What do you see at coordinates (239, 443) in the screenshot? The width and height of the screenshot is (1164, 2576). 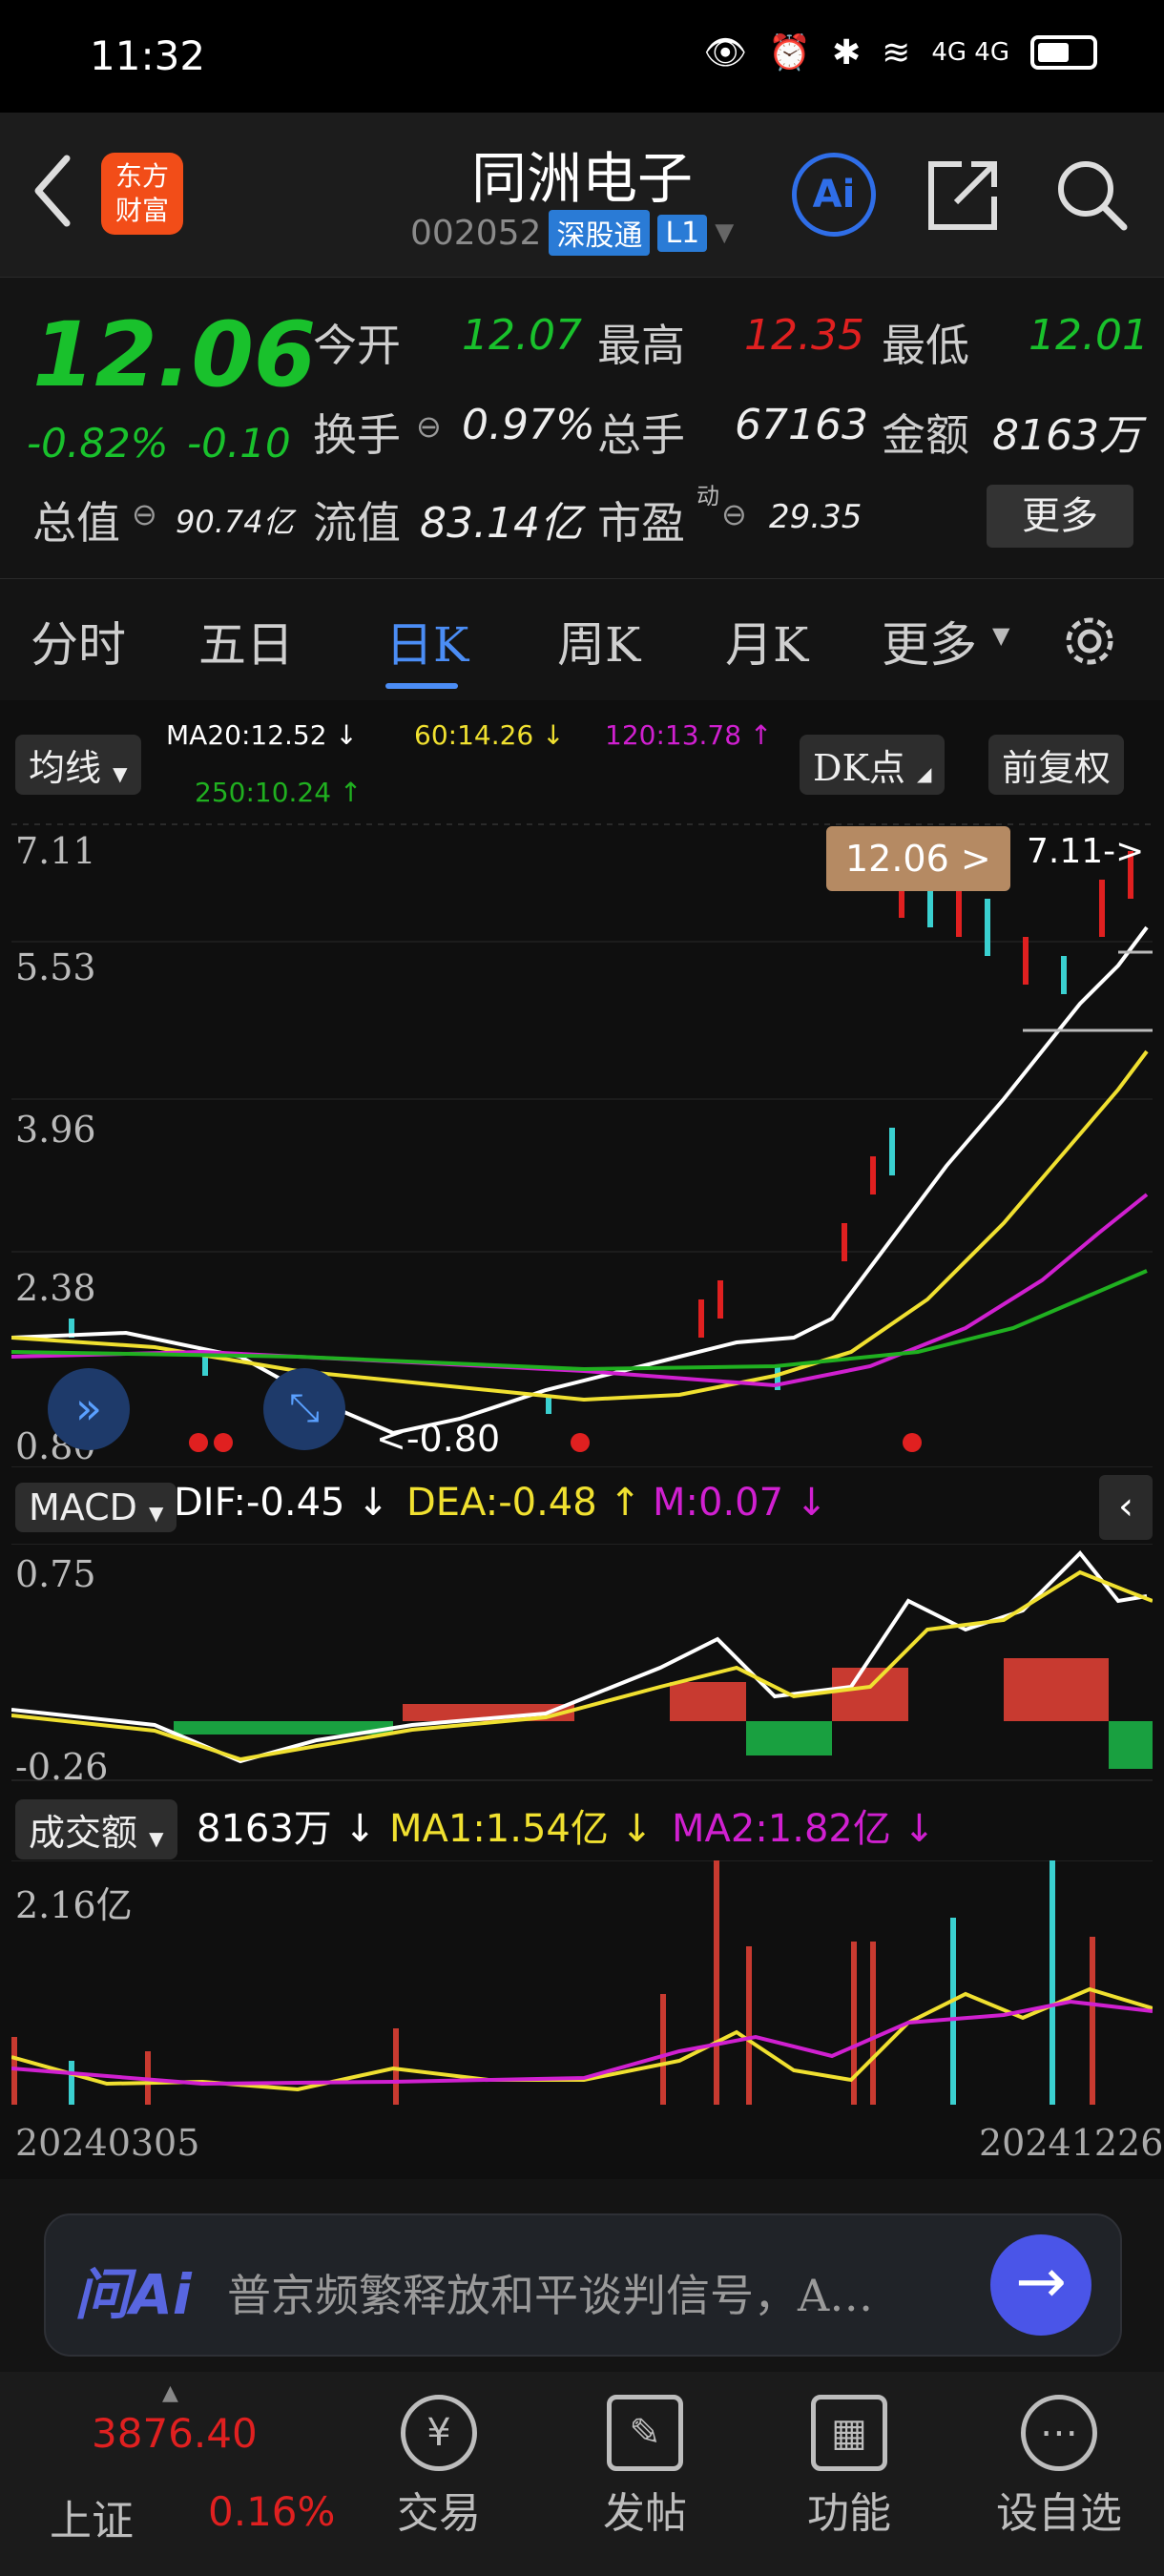 I see `change-amount: -0.10` at bounding box center [239, 443].